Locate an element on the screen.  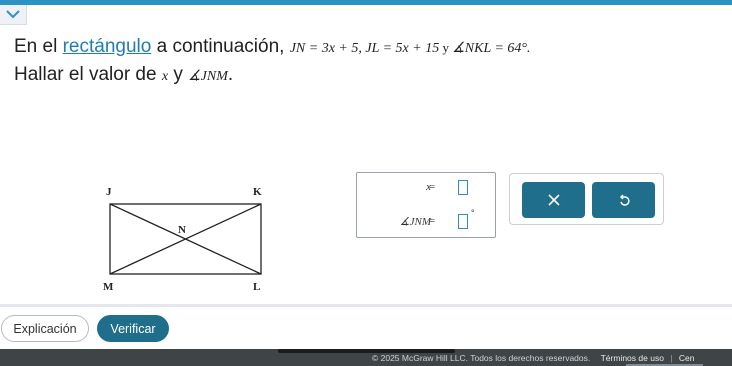
chevron-down-icon is located at coordinates (13, 14).